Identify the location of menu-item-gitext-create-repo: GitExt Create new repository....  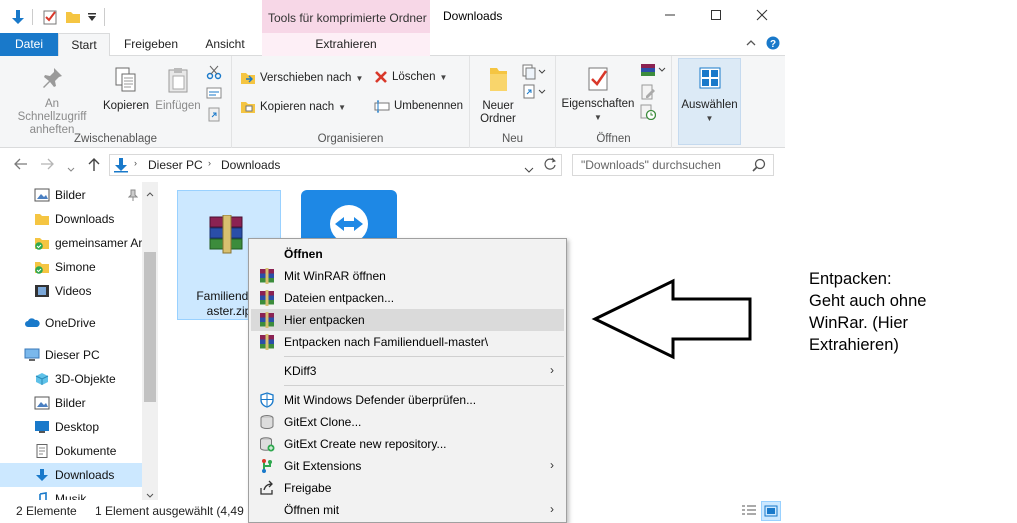
(407, 444).